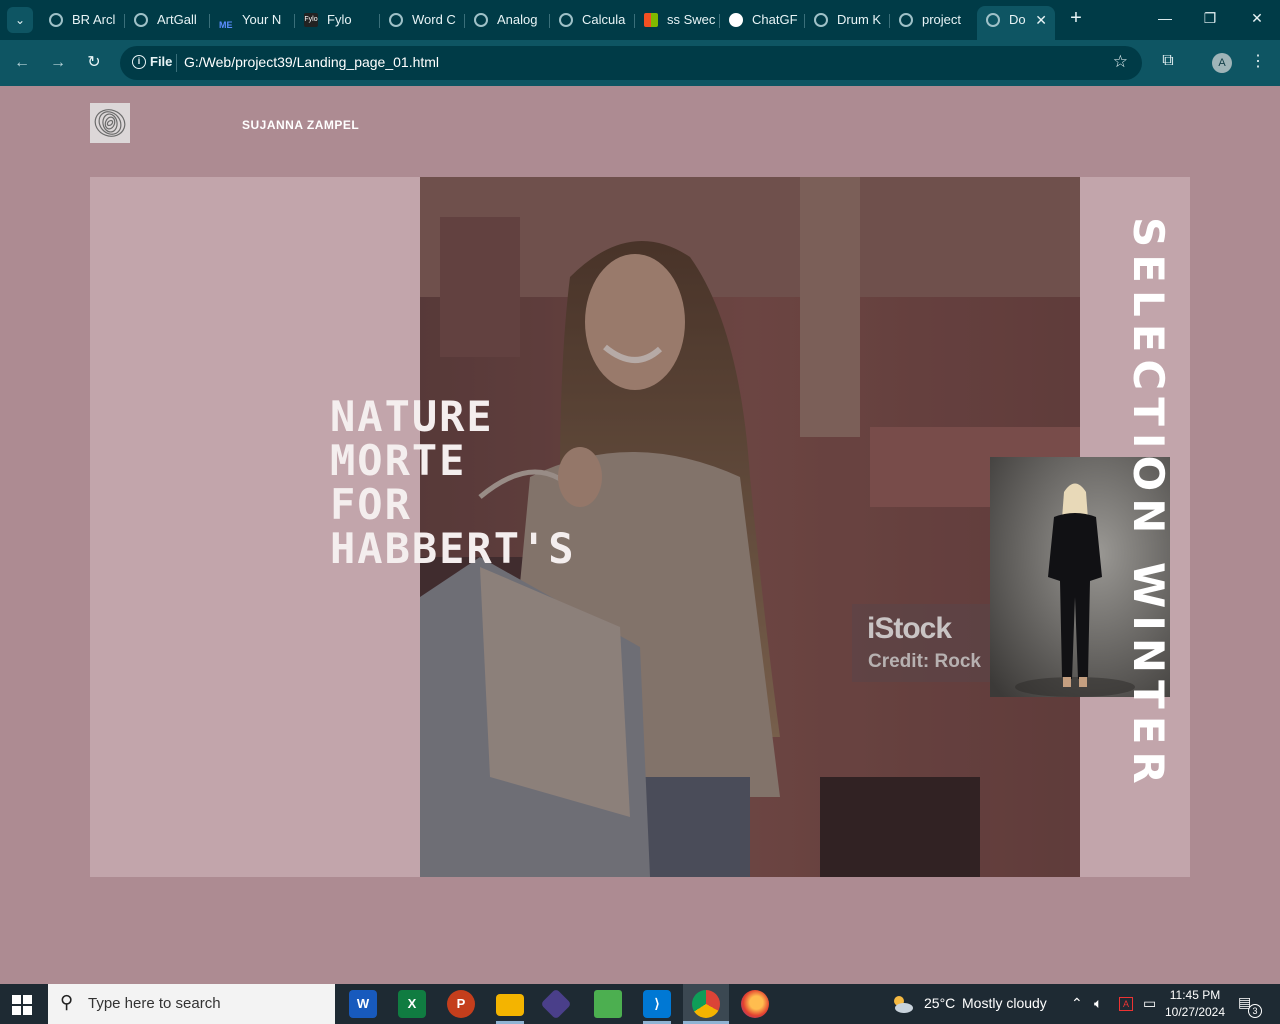 The image size is (1280, 1024). What do you see at coordinates (1004, 1003) in the screenshot?
I see `weather-condition: Mostly cloudy` at bounding box center [1004, 1003].